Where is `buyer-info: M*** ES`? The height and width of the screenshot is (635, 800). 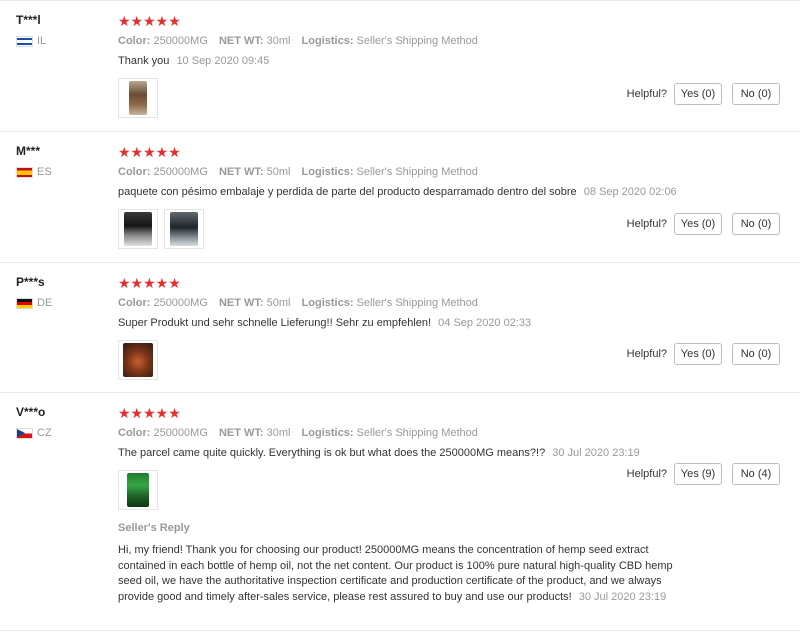
buyer-info: M*** ES is located at coordinates (61, 161).